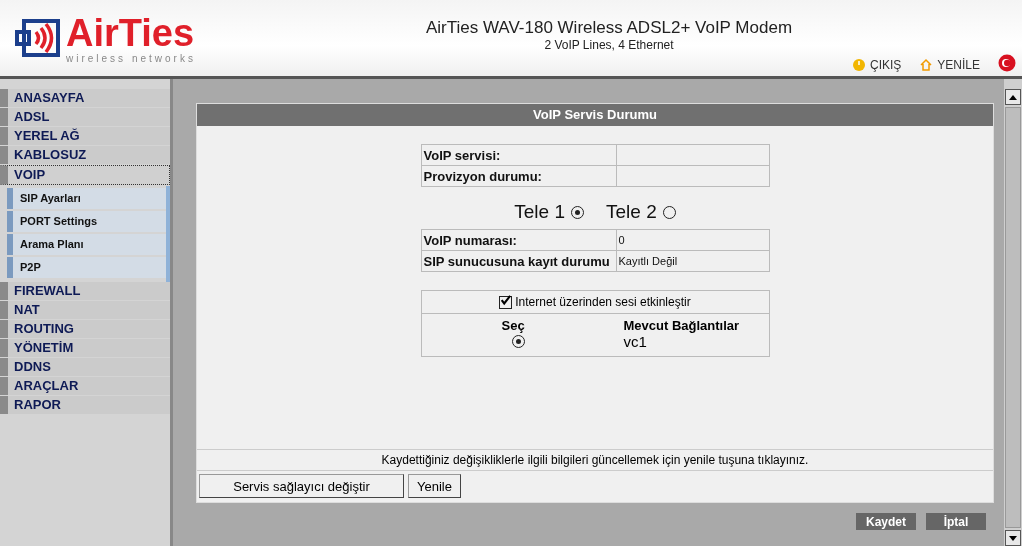 This screenshot has width=1022, height=546. Describe the element at coordinates (86, 221) in the screenshot. I see `nav-subitem: PORT Settings` at that location.